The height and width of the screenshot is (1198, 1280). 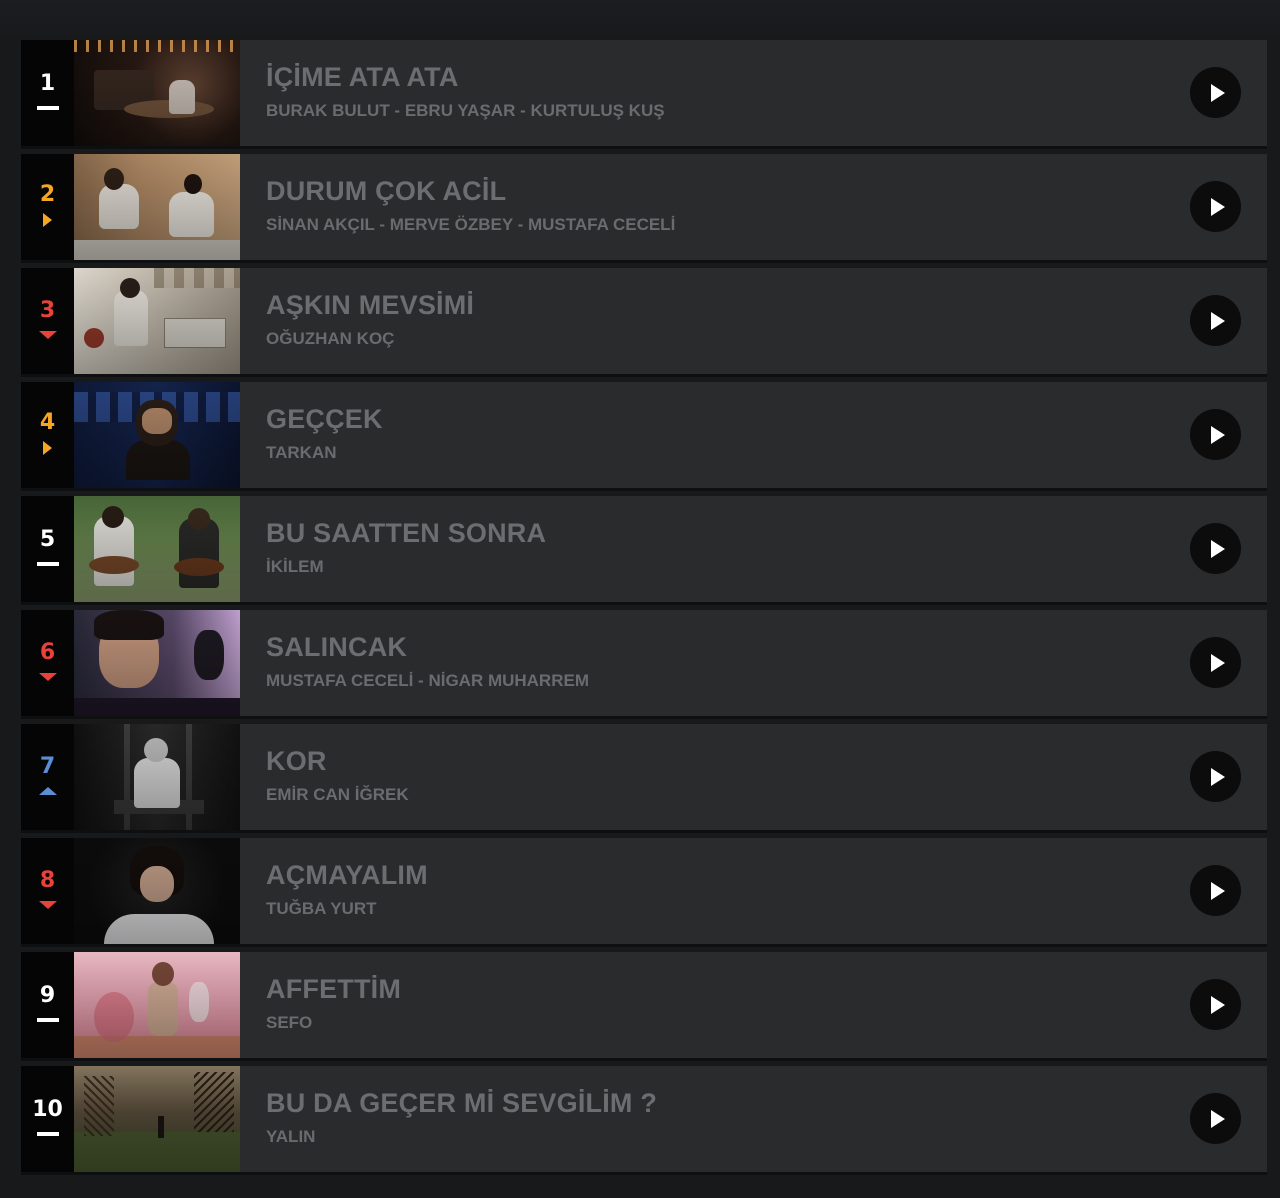 What do you see at coordinates (753, 777) in the screenshot?
I see `song-info: KOR EMİR CAN İĞREK` at bounding box center [753, 777].